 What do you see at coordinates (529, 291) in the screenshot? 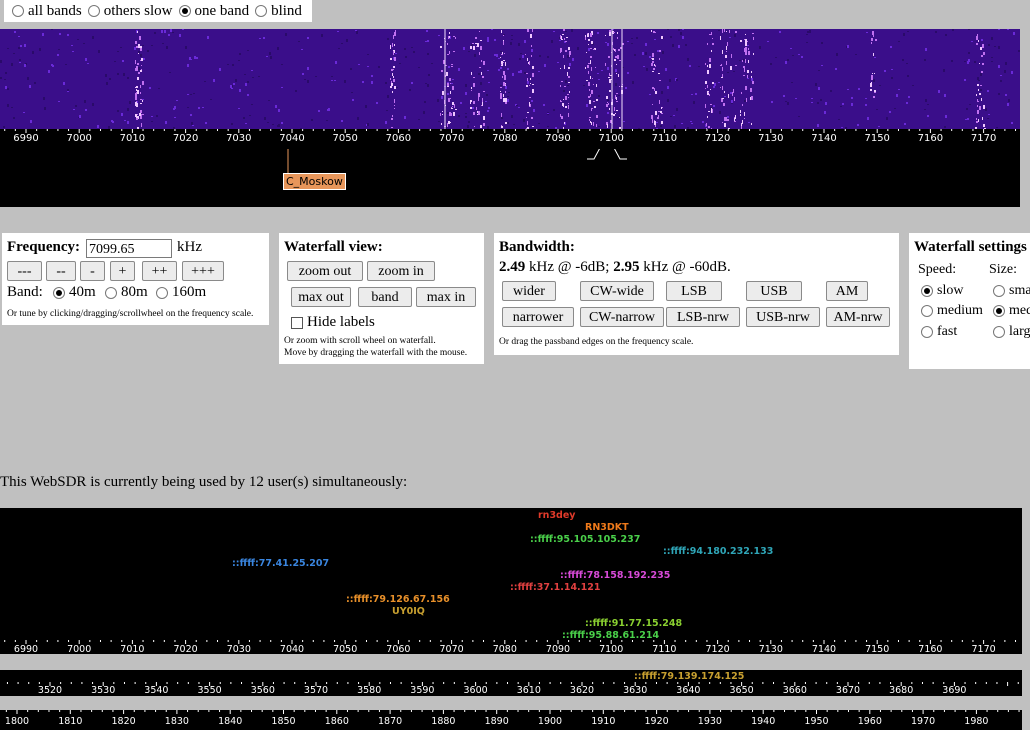
I see `wider-button: wider` at bounding box center [529, 291].